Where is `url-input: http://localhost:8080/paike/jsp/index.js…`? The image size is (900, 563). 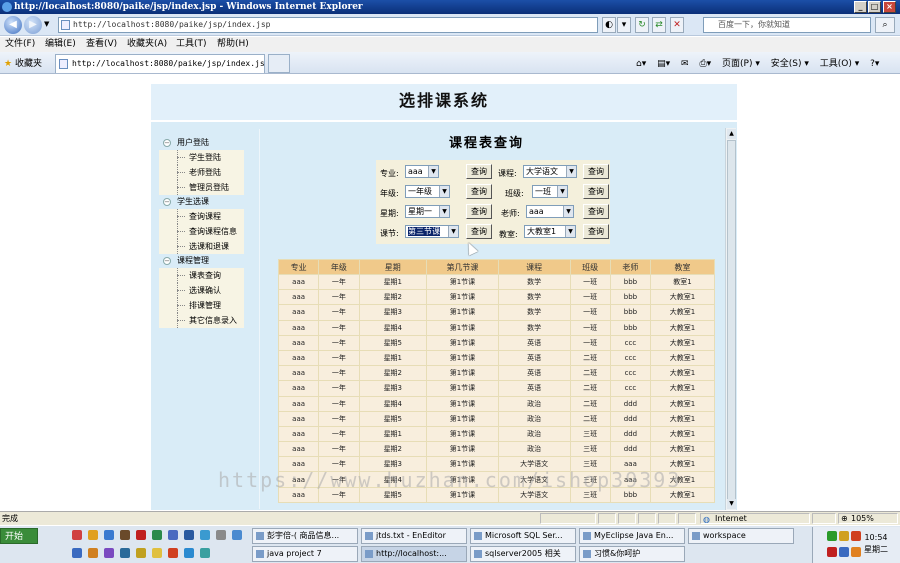 url-input: http://localhost:8080/paike/jsp/index.js… is located at coordinates (328, 25).